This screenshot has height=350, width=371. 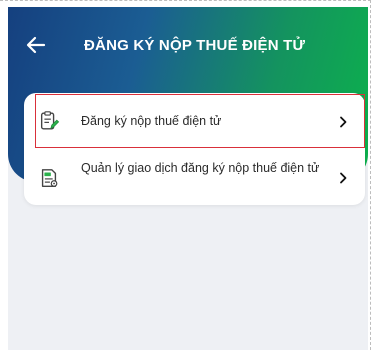 What do you see at coordinates (49, 178) in the screenshot?
I see `tax-document-icon` at bounding box center [49, 178].